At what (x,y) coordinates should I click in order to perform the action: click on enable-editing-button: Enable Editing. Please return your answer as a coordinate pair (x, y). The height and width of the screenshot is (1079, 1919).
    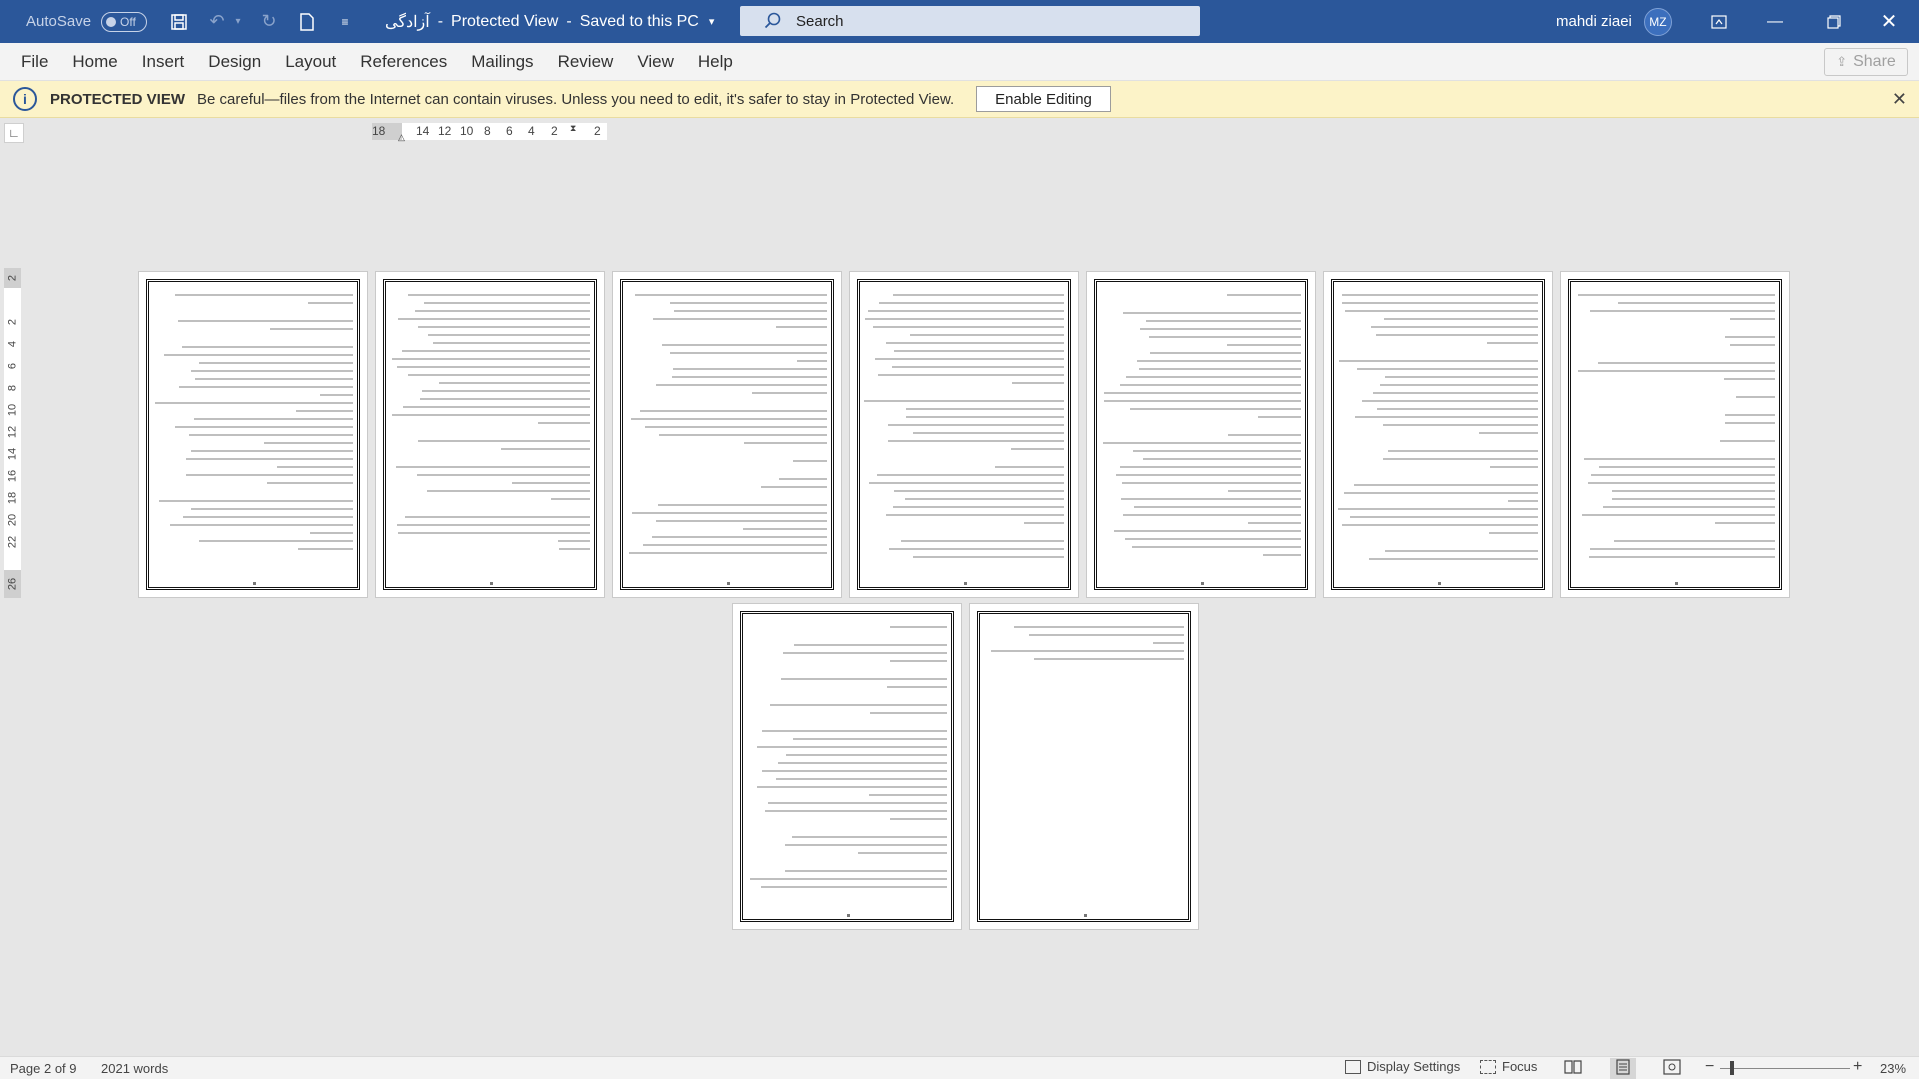
    Looking at the image, I should click on (1043, 99).